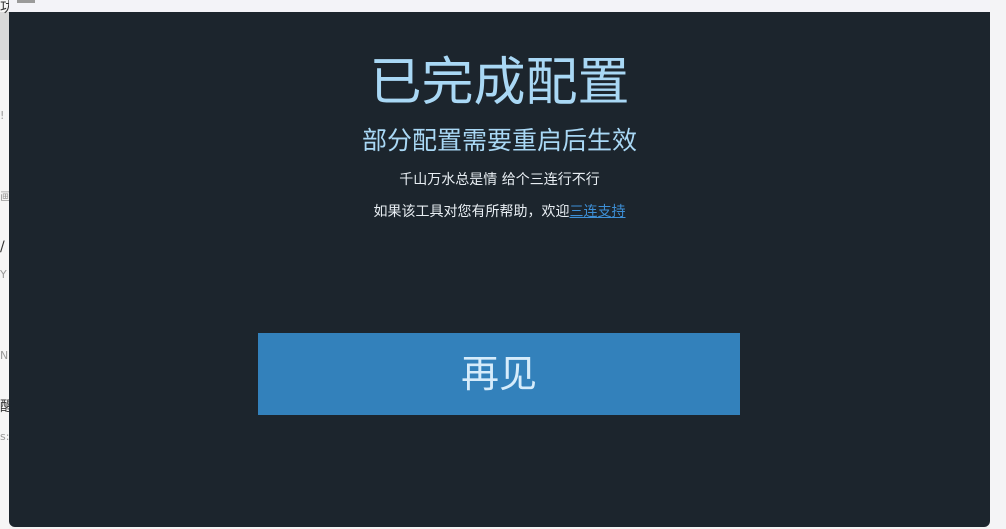 The image size is (1006, 529). What do you see at coordinates (4, 355) in the screenshot?
I see `background-text-fragment: N` at bounding box center [4, 355].